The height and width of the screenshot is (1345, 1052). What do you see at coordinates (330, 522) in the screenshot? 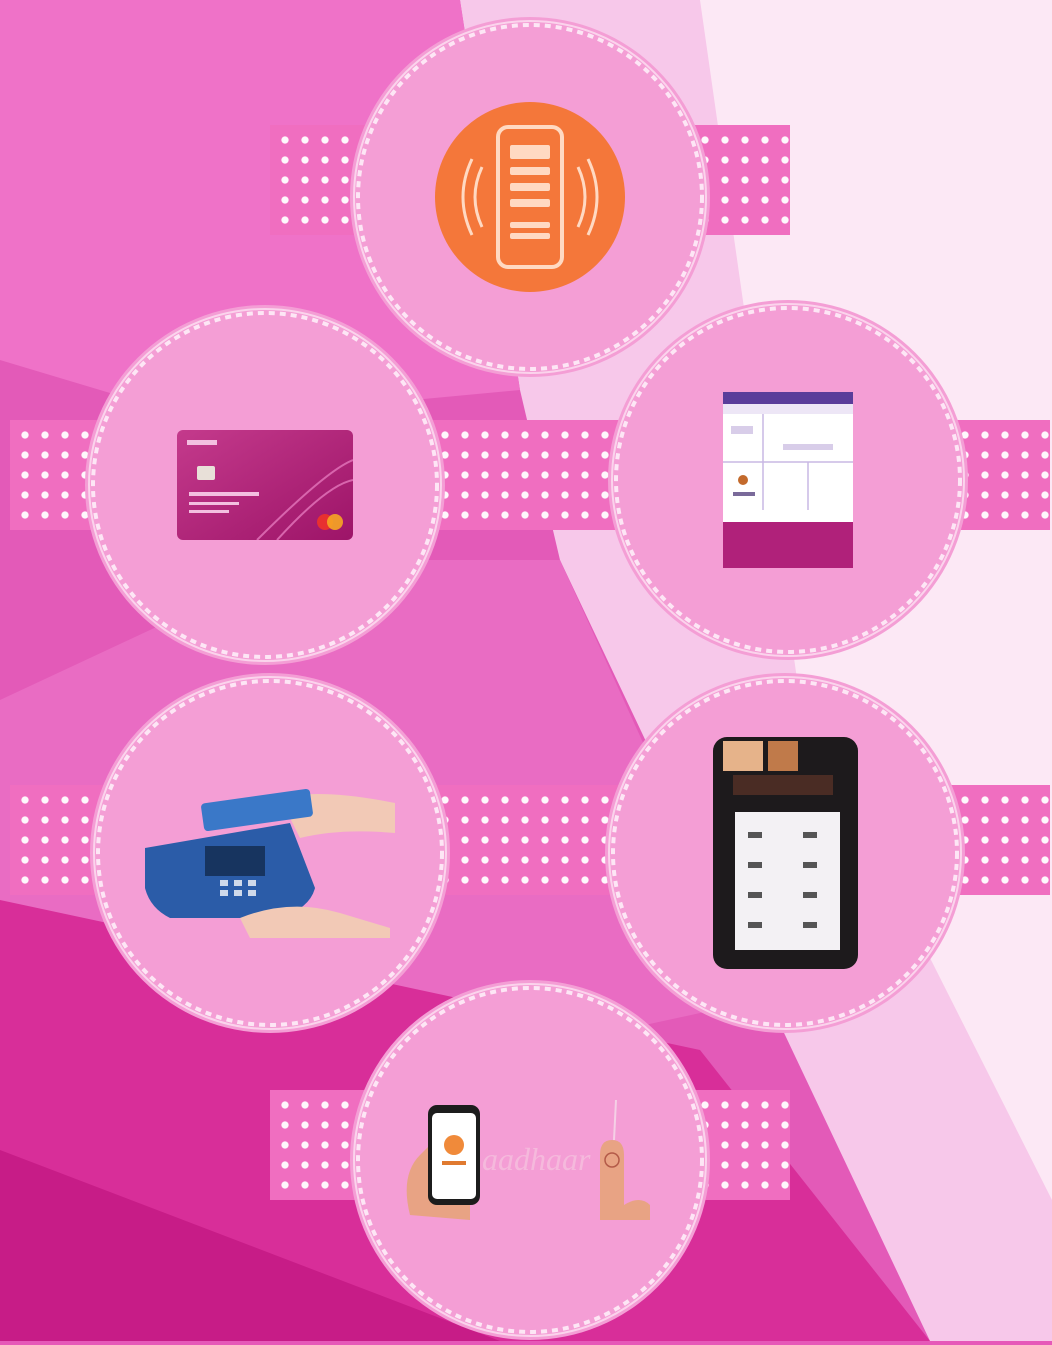
I see `mastercard-logo-icon` at bounding box center [330, 522].